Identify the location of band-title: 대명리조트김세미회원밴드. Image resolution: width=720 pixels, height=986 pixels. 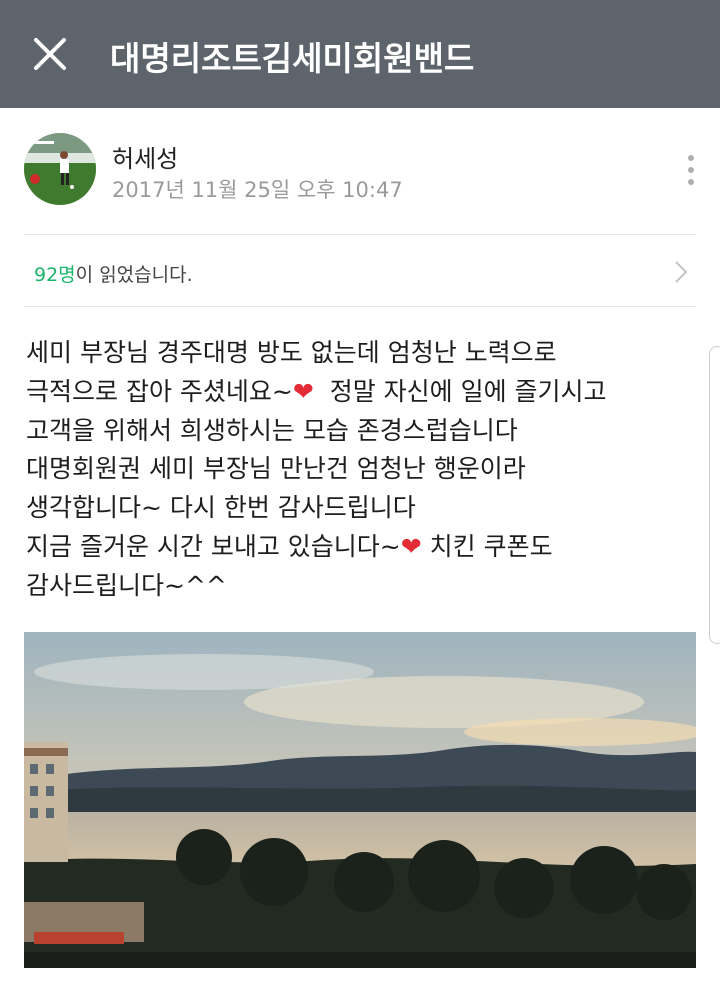
(292, 58).